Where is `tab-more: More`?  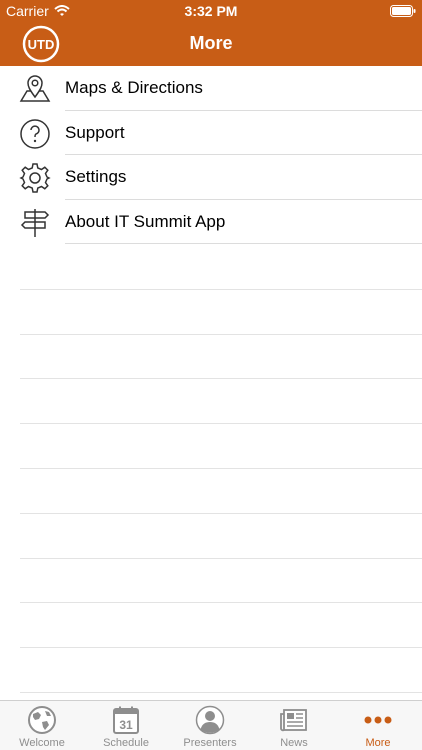
tab-more: More is located at coordinates (378, 725).